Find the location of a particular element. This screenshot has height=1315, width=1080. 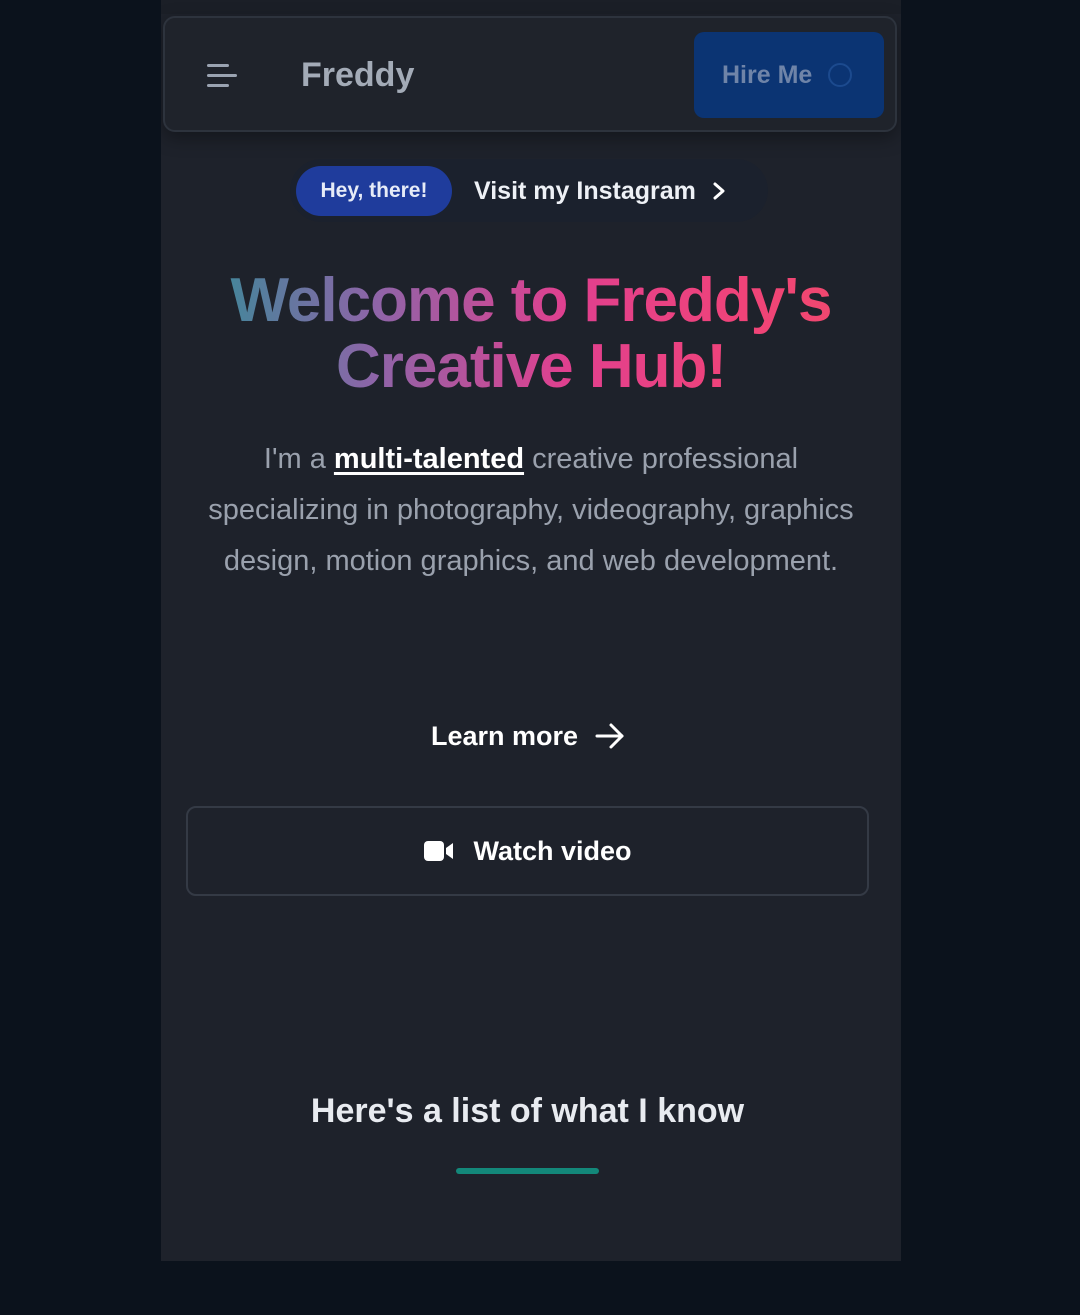

hero-desc-highlight: multi-talented is located at coordinates (429, 459).